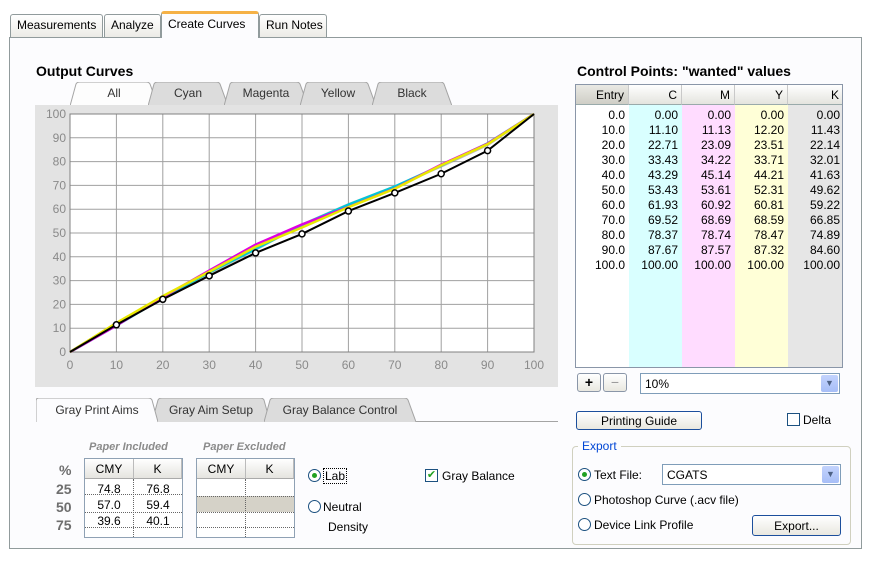 This screenshot has height=564, width=876. Describe the element at coordinates (815, 130) in the screenshot. I see `cell-k-1: 11.43` at that location.